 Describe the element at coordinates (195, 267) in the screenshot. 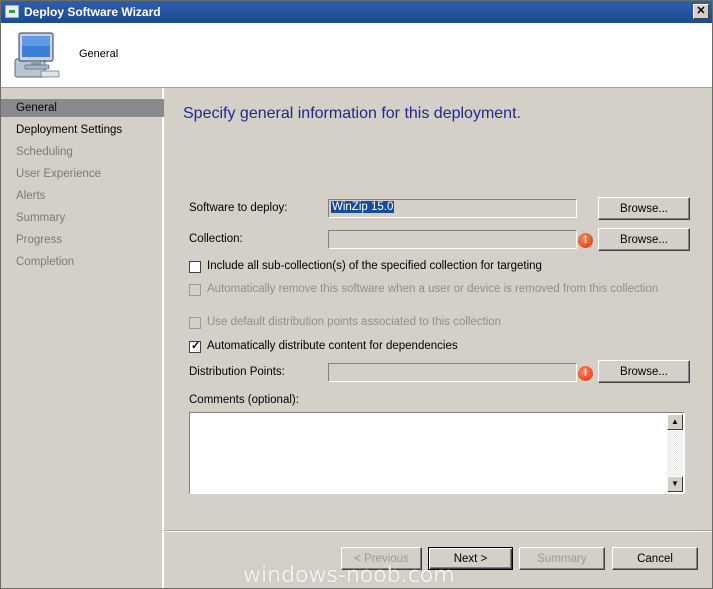

I see `include-subcollections-checkbox` at that location.